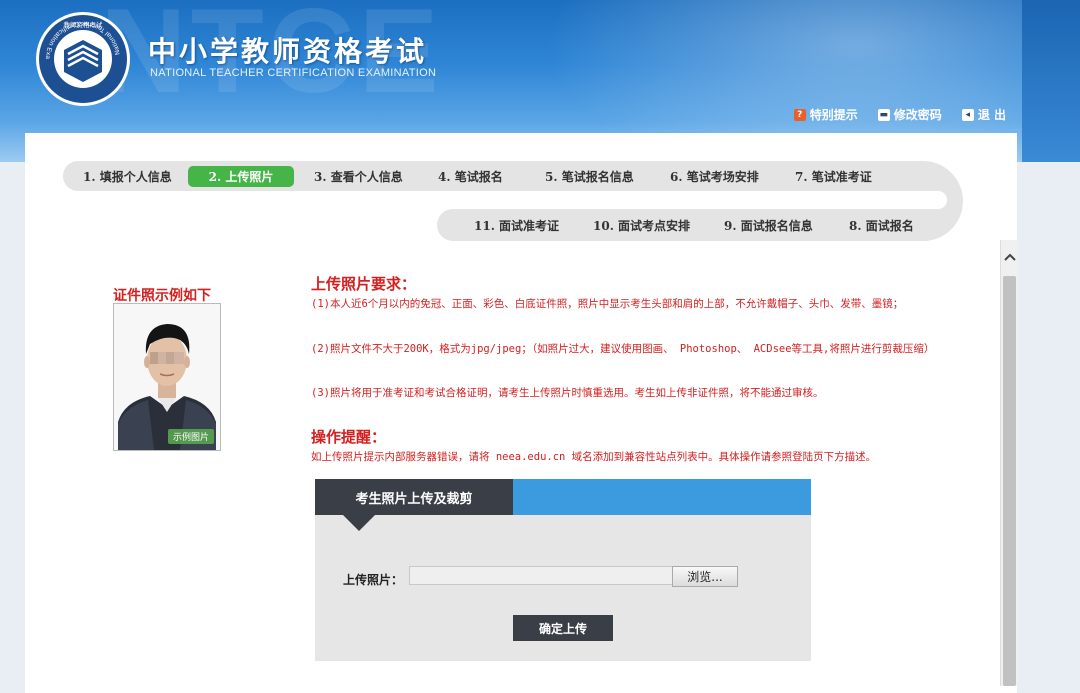 The image size is (1080, 693). Describe the element at coordinates (563, 628) in the screenshot. I see `confirm-upload-button: 确定上传` at that location.